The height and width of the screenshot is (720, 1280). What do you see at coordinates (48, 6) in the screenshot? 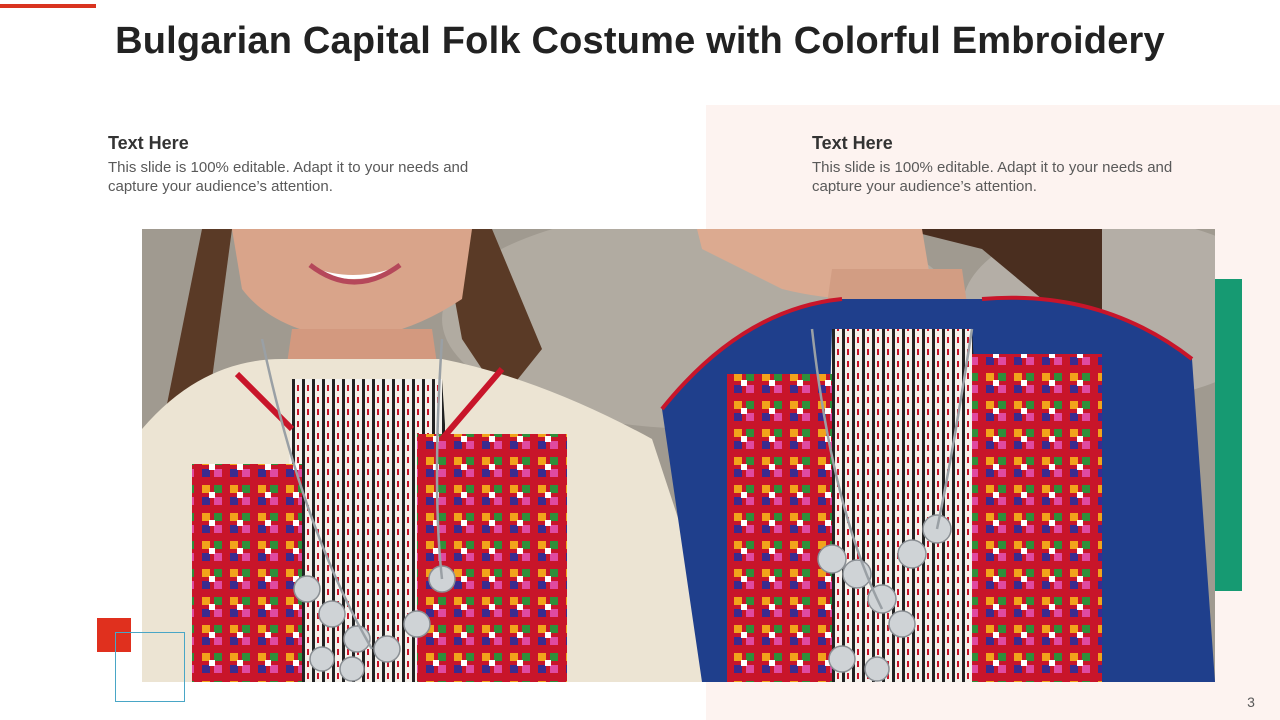
I see `top-accent-bar` at bounding box center [48, 6].